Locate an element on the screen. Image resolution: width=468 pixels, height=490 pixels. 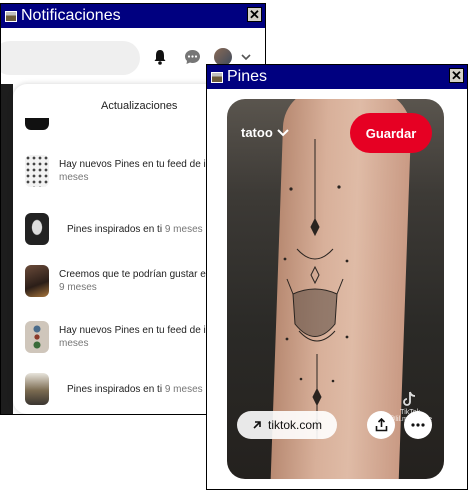
share-icon is located at coordinates (381, 425).